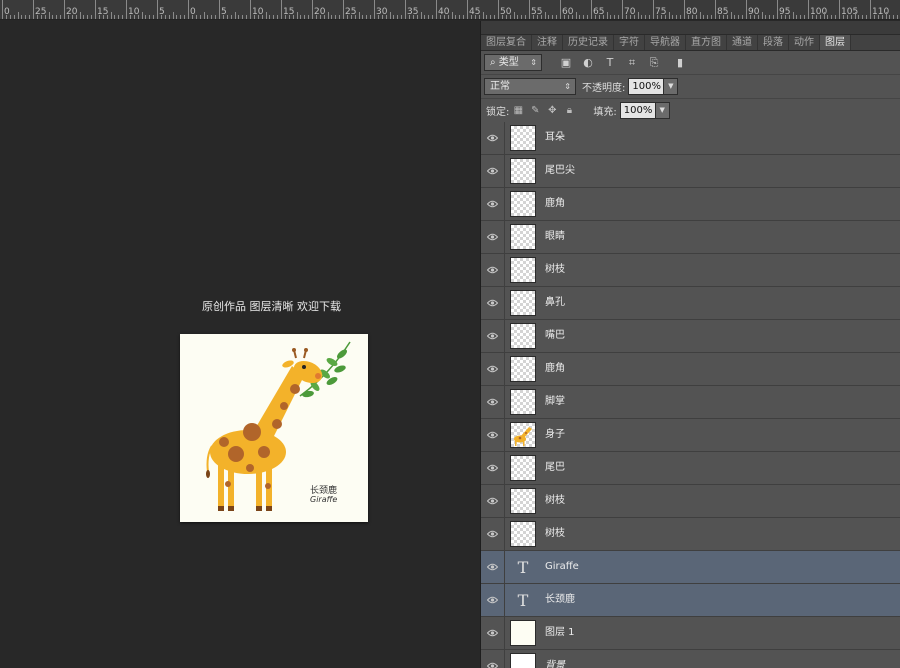 The image size is (900, 668). Describe the element at coordinates (271, 306) in the screenshot. I see `document-heading-text: 原创作品 图层清晰 欢迎下载` at that location.